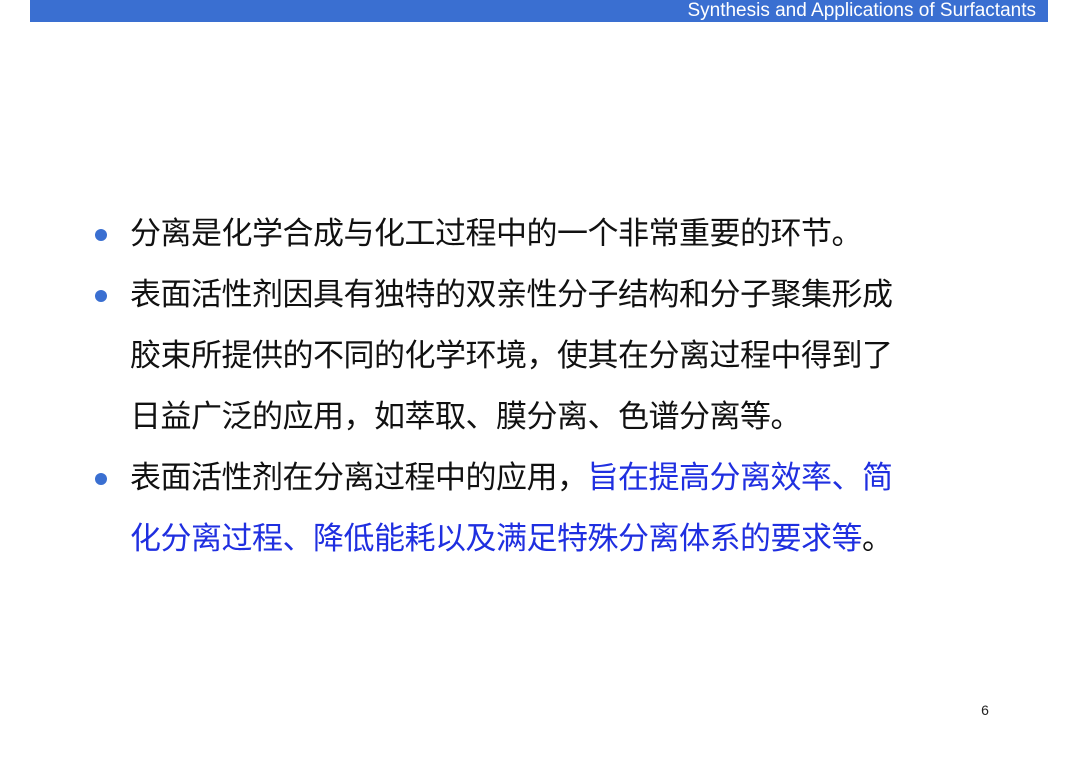  Describe the element at coordinates (466, 417) in the screenshot. I see `bullet-2-line-3: 日益广泛的应用，如萃取、膜分离、色谱分离等。` at that location.